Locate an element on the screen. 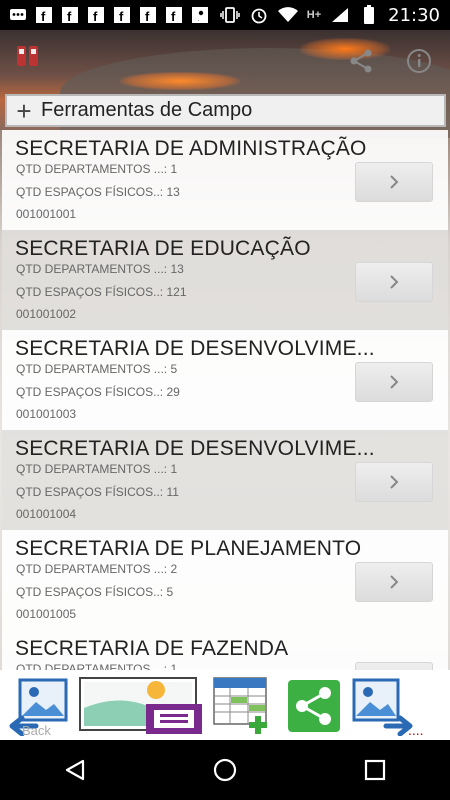 The image size is (450, 800). alarm-icon is located at coordinates (259, 15).